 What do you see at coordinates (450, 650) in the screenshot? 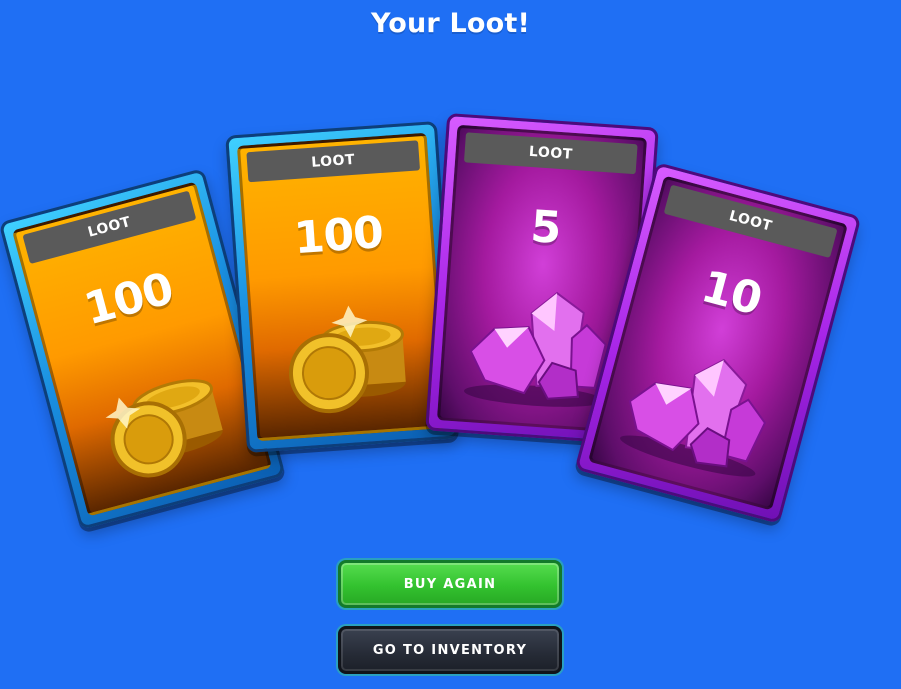
I see `go-to-inventory-button: GO TO INVENTORY` at bounding box center [450, 650].